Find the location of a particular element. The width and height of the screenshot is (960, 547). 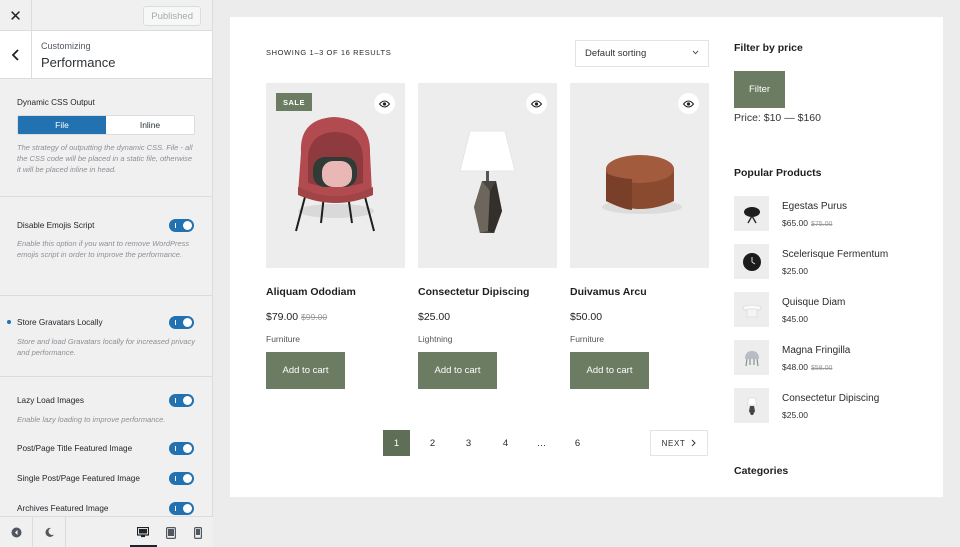

changed-indicator is located at coordinates (9, 322).